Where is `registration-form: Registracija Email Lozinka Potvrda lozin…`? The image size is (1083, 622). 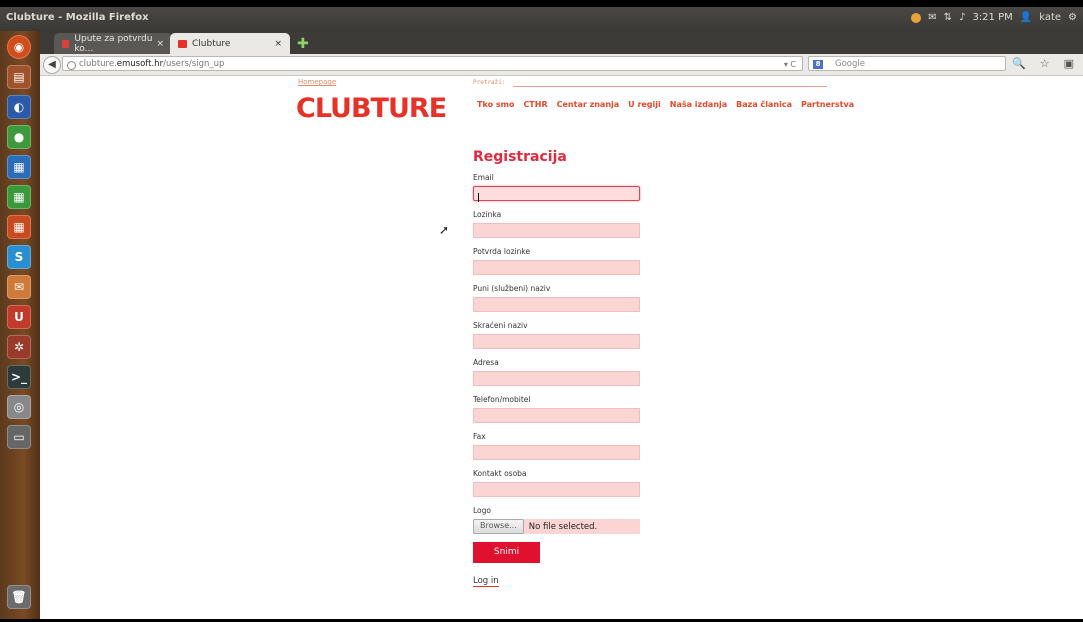
registration-form: Registracija Email Lozinka Potvrda lozin… is located at coordinates (573, 368).